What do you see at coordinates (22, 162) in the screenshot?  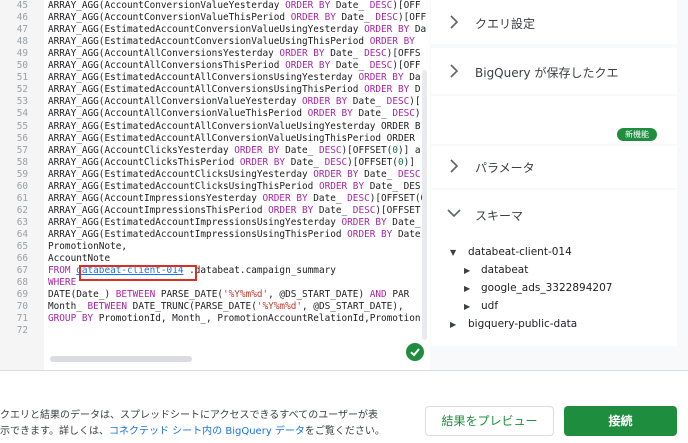 I see `line-number: 58` at bounding box center [22, 162].